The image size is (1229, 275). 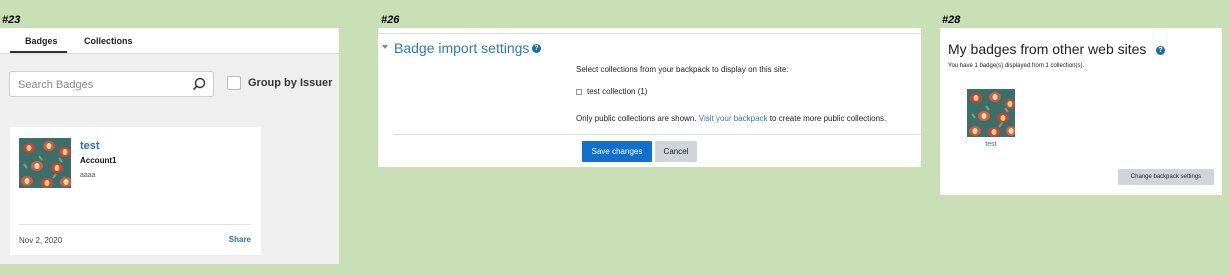 What do you see at coordinates (108, 41) in the screenshot?
I see `tab-collections: Collections` at bounding box center [108, 41].